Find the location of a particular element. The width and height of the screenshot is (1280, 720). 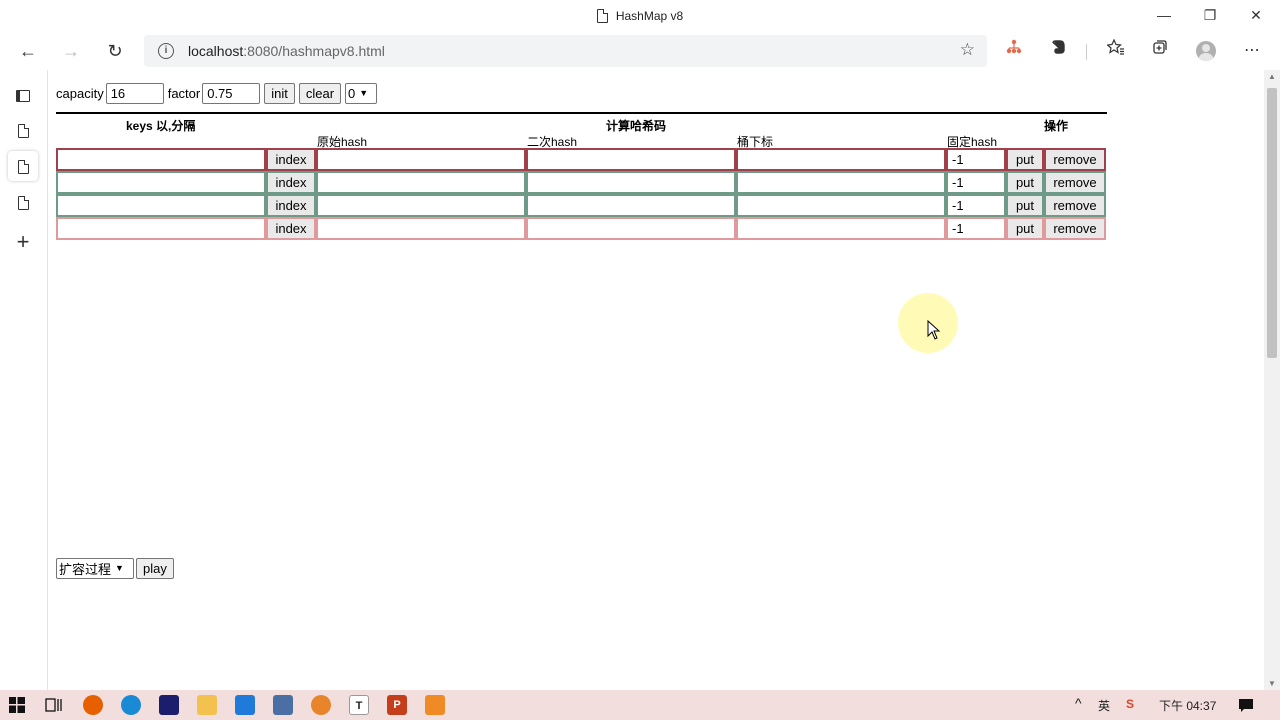

edge-taskbar-icon is located at coordinates (131, 705).